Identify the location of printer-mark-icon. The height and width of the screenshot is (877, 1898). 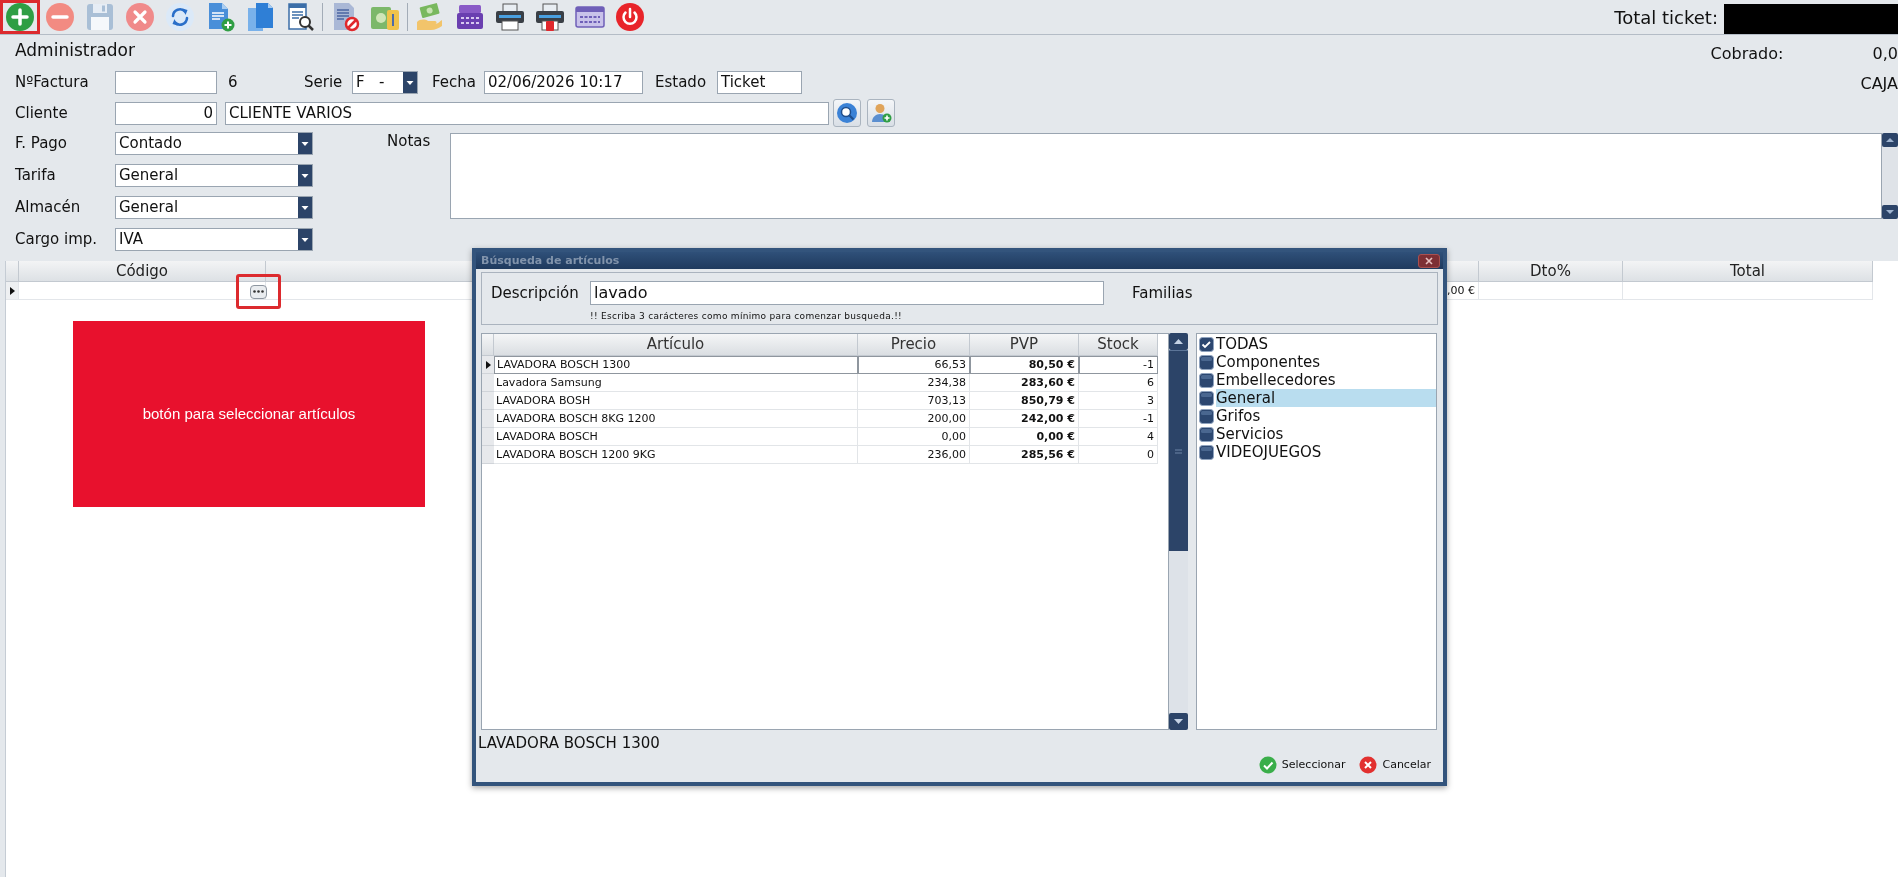
(550, 17).